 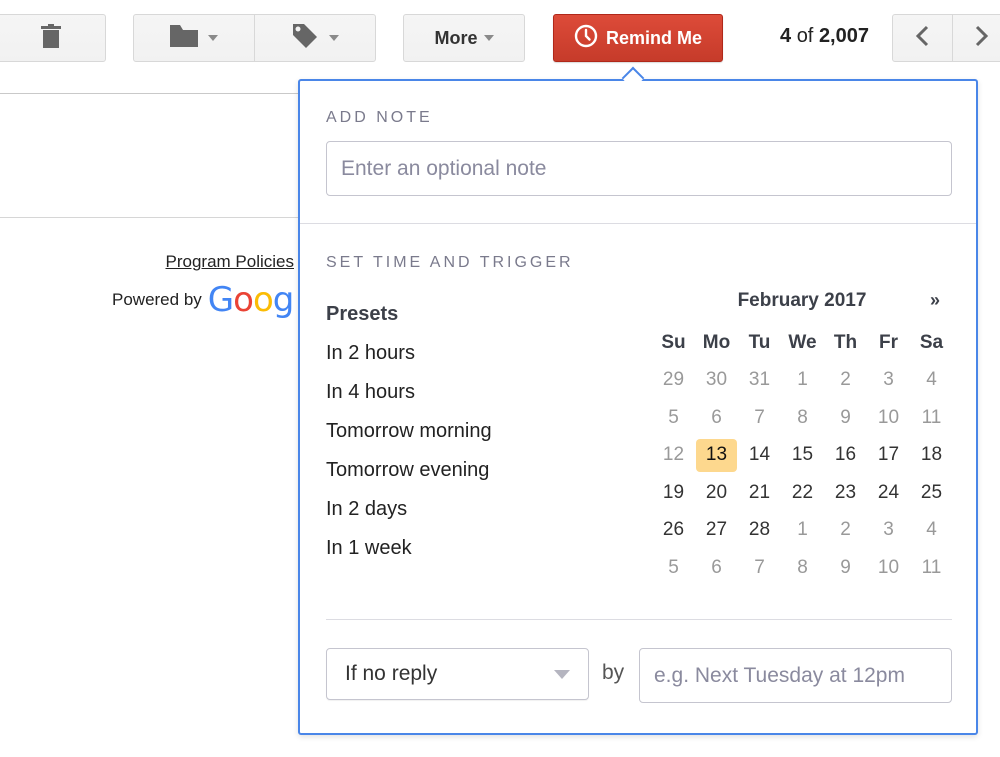 What do you see at coordinates (639, 168) in the screenshot?
I see `note-input` at bounding box center [639, 168].